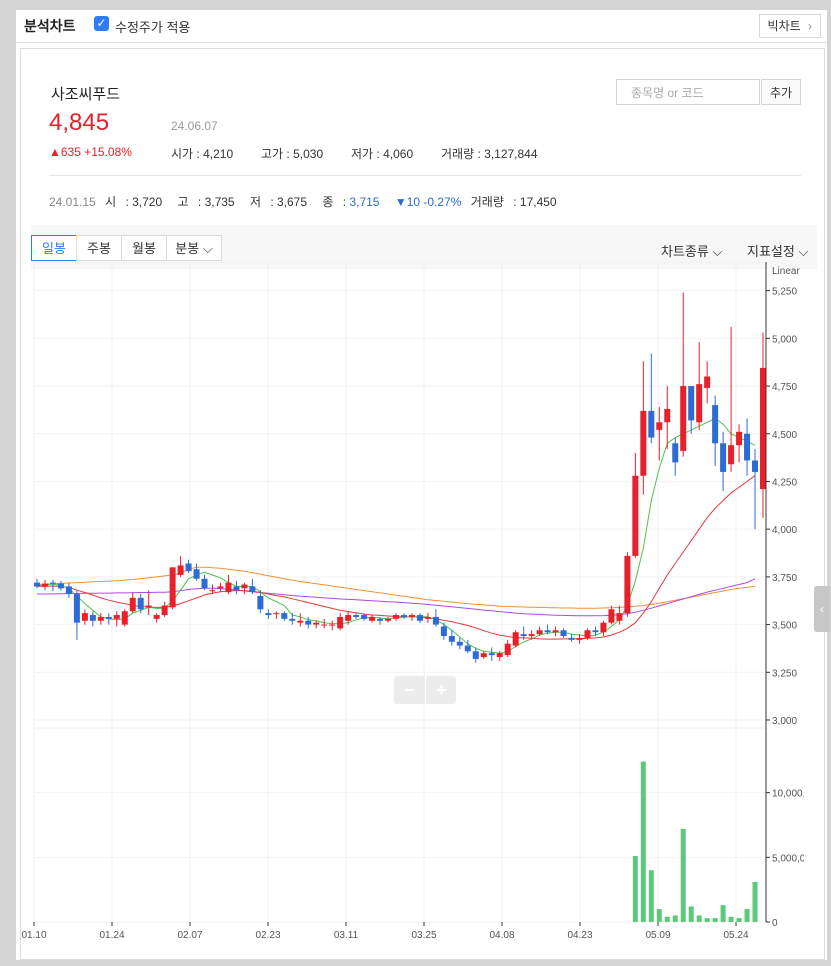  Describe the element at coordinates (781, 92) in the screenshot. I see `add-stock-button: 추가` at that location.